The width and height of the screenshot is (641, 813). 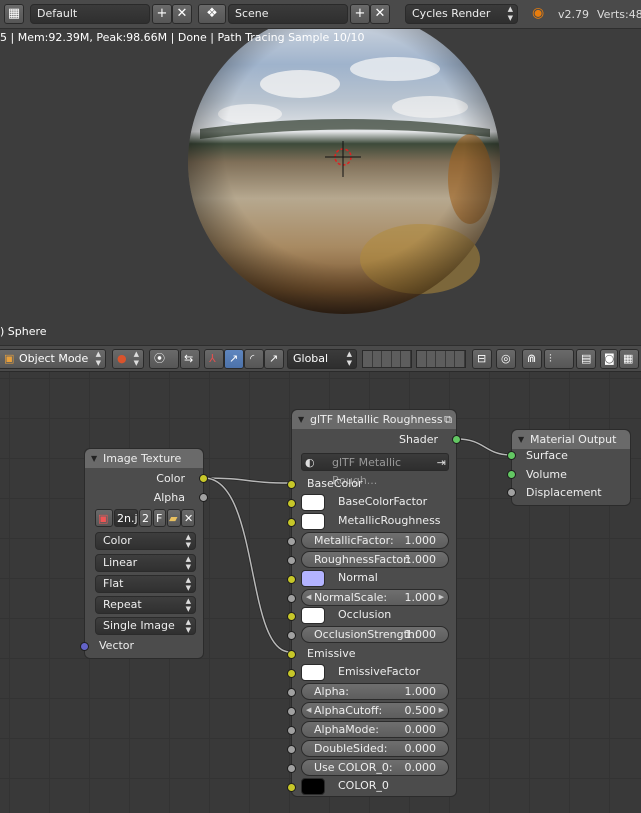 I want to click on transform-orientation-dropdown: Global ▲ ▼, so click(x=322, y=359).